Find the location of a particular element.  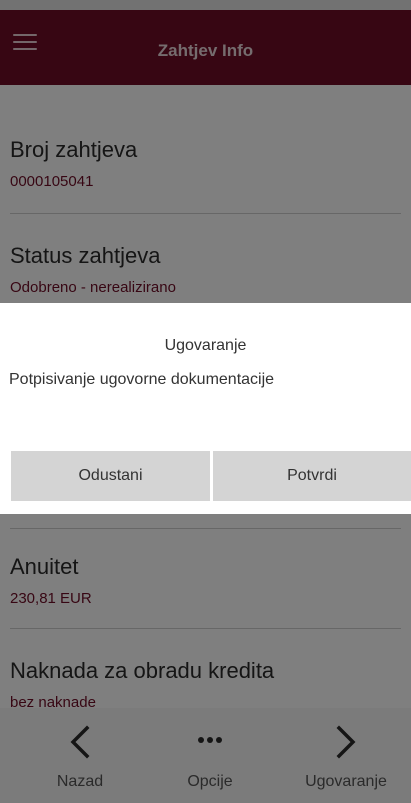

dialog-message: Potpisivanje ugovorne dokumentacije is located at coordinates (142, 379).